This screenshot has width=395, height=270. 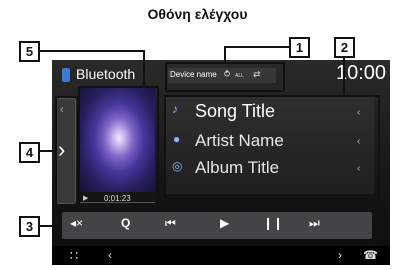 What do you see at coordinates (225, 55) in the screenshot?
I see `callout-leader-1-drop` at bounding box center [225, 55].